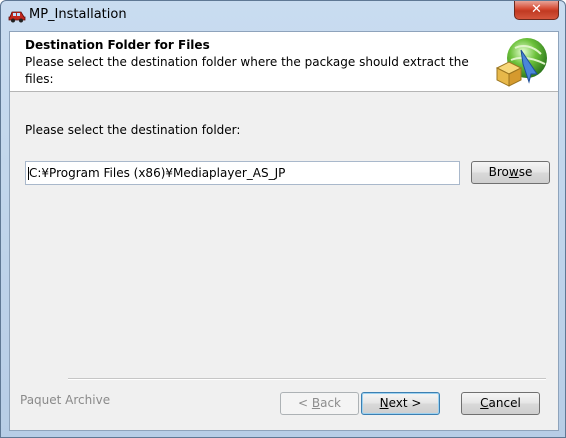 The image size is (566, 438). I want to click on next-button: Next >, so click(400, 403).